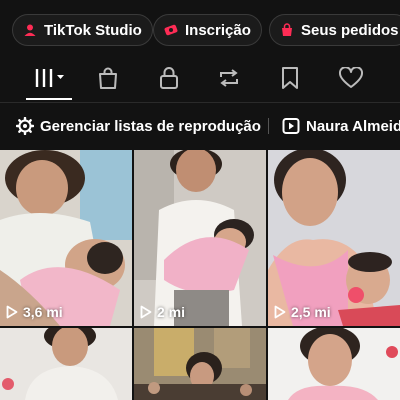 The image size is (400, 400). Describe the element at coordinates (291, 126) in the screenshot. I see `play-square-icon` at that location.